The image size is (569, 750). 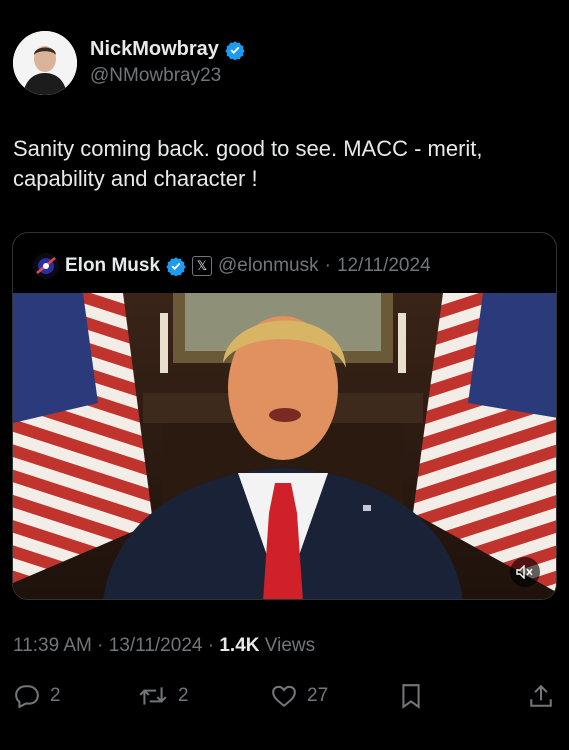 I want to click on like-button: 27, so click(x=299, y=696).